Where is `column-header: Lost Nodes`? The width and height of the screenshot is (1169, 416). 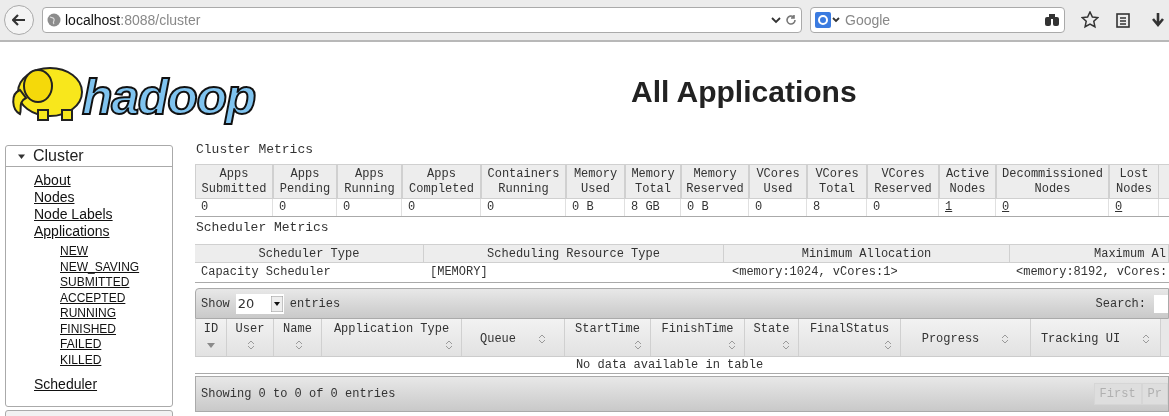
column-header: Lost Nodes is located at coordinates (1134, 181).